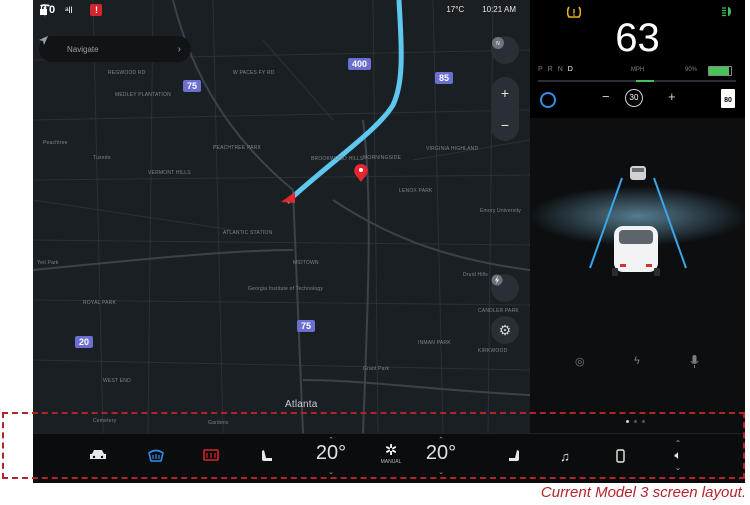 The image size is (750, 505). I want to click on figure-caption: Current Model 3 screen layout., so click(643, 492).